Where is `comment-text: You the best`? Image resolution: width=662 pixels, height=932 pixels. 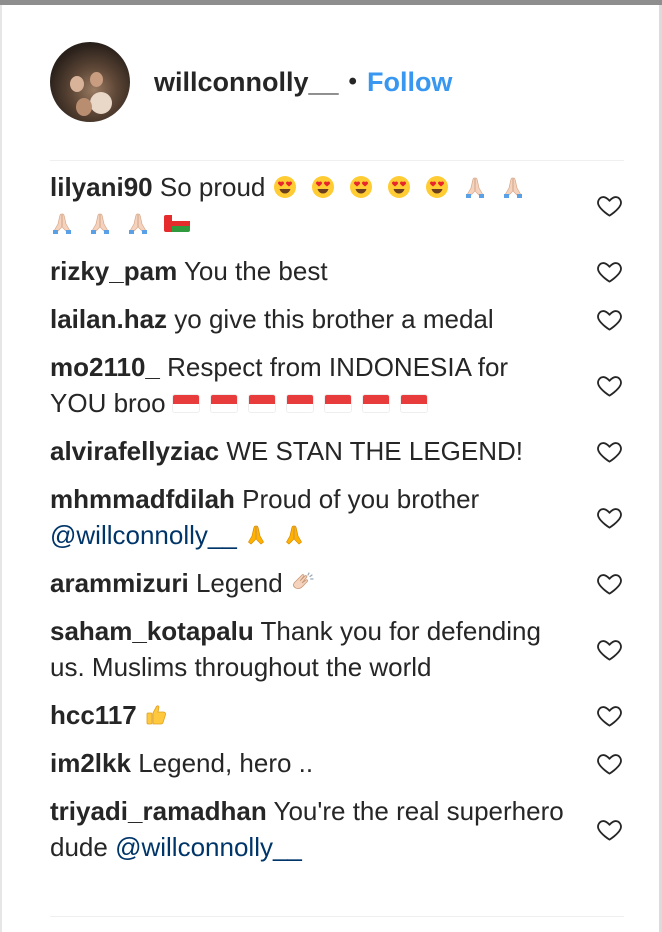 comment-text: You the best is located at coordinates (255, 271).